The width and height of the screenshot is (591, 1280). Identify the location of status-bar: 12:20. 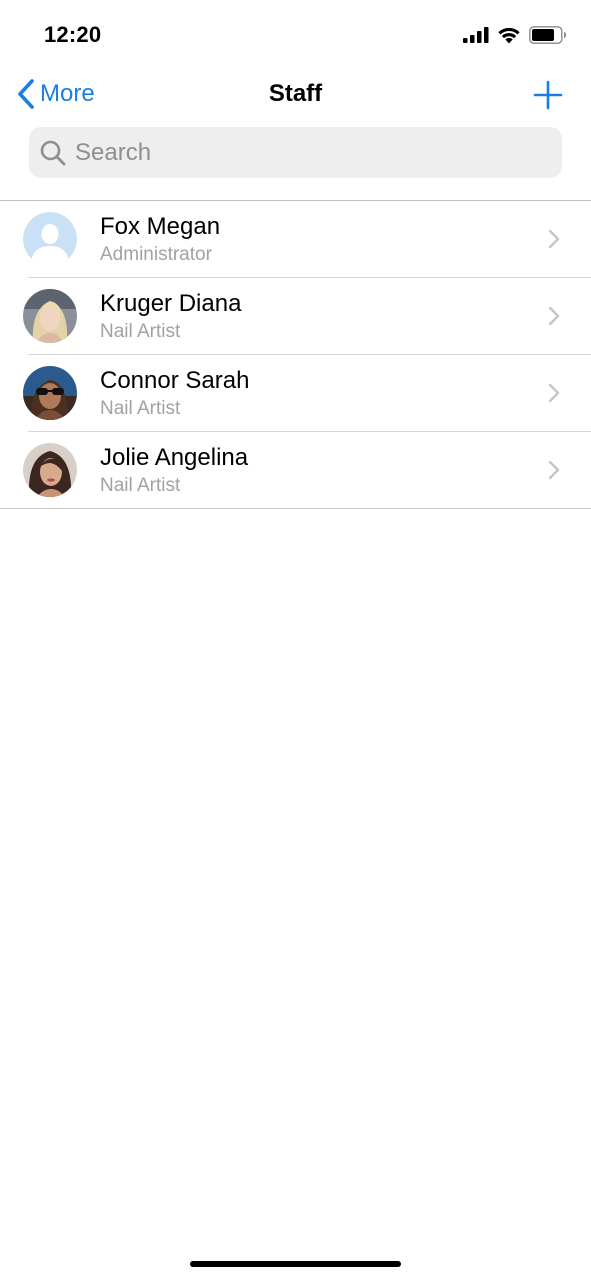
(295, 35).